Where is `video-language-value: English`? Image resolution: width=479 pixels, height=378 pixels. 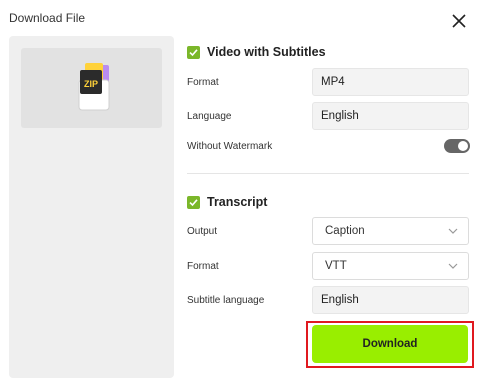
video-language-value: English is located at coordinates (340, 116).